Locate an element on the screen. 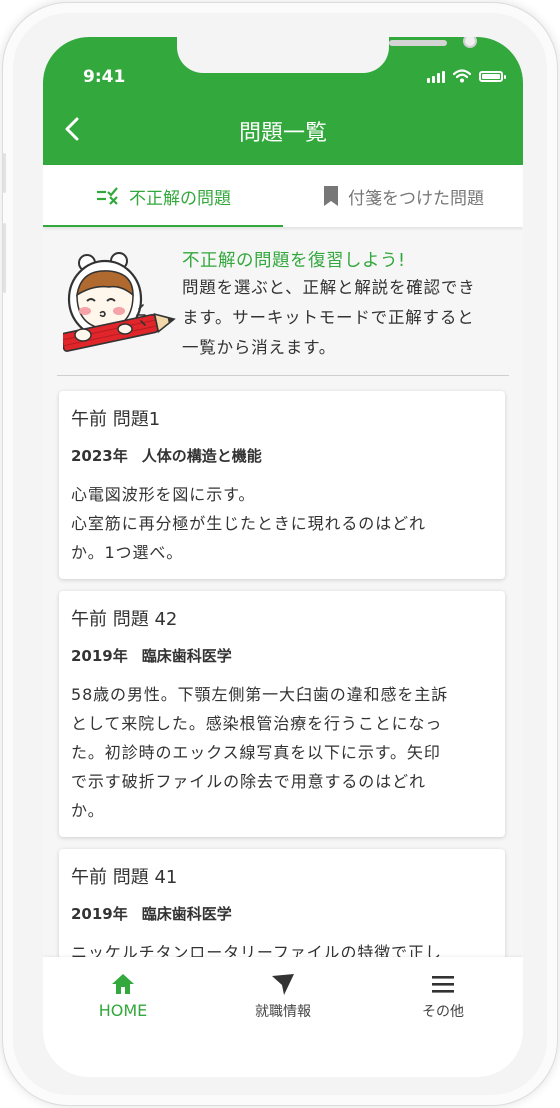 This screenshot has width=560, height=1108. nav-other: その他 is located at coordinates (443, 996).